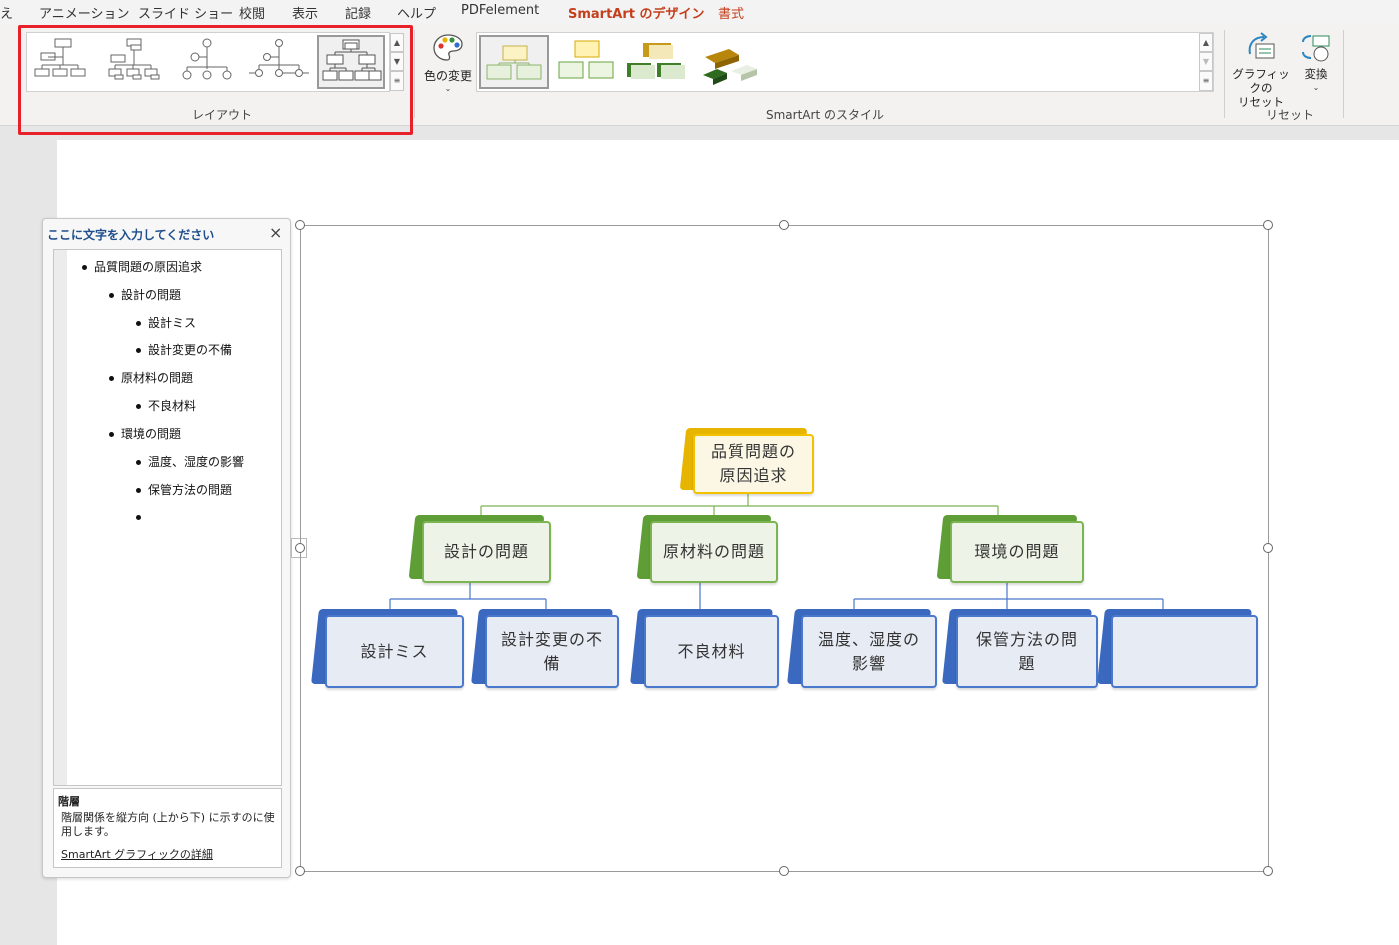 This screenshot has width=1399, height=945. I want to click on smartart-node-level2: 設計ミス, so click(387, 648).